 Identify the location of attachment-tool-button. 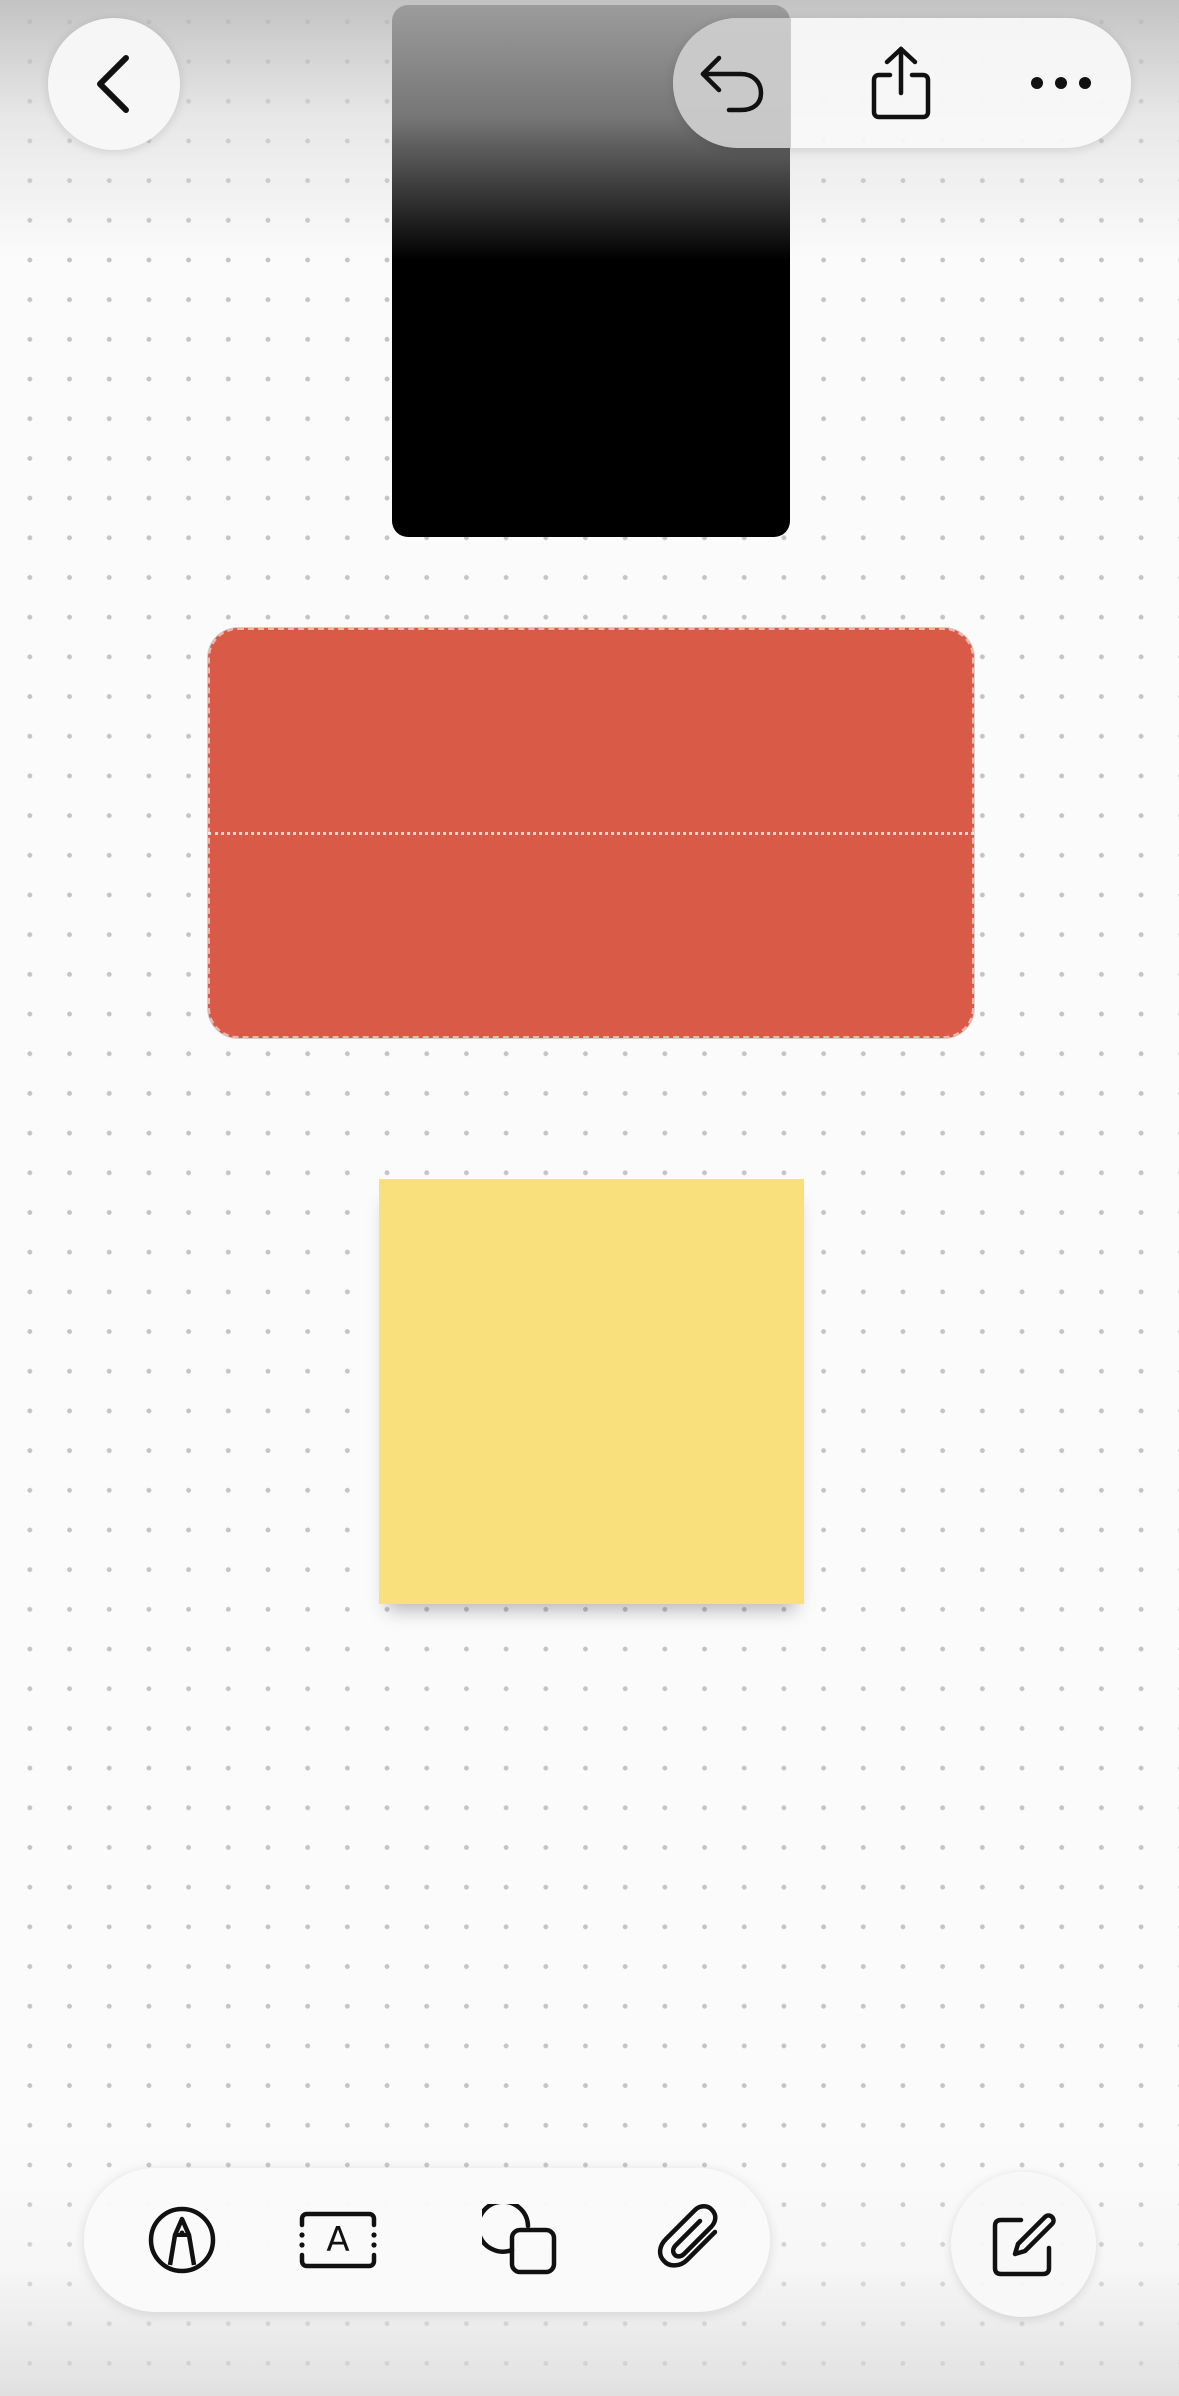
(692, 2240).